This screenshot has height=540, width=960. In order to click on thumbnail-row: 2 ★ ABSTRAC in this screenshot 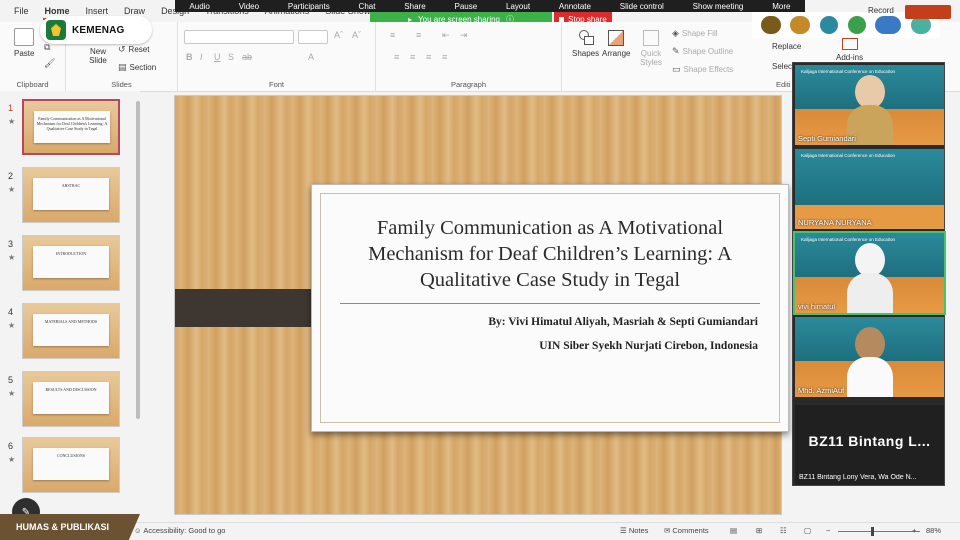, I will do `click(70, 196)`.